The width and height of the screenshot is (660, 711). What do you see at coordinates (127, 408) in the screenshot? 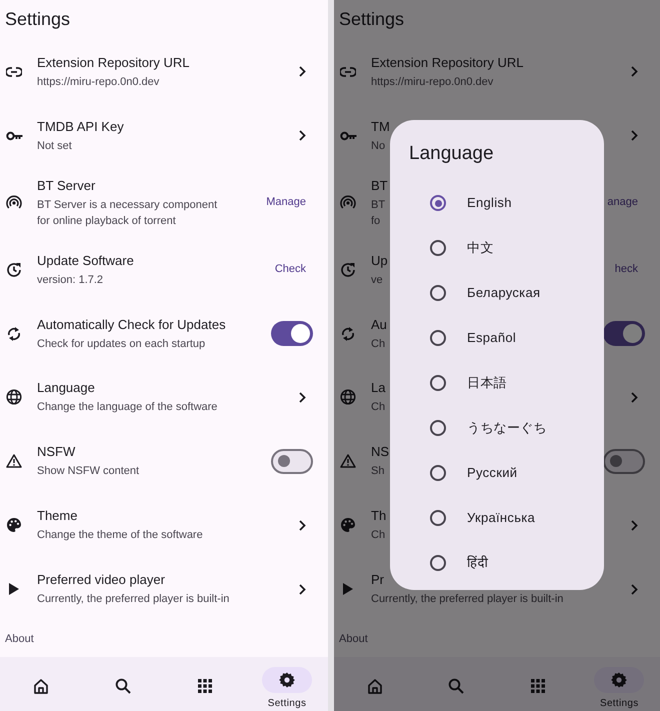
I see `setting-description: Change the language of the software` at bounding box center [127, 408].